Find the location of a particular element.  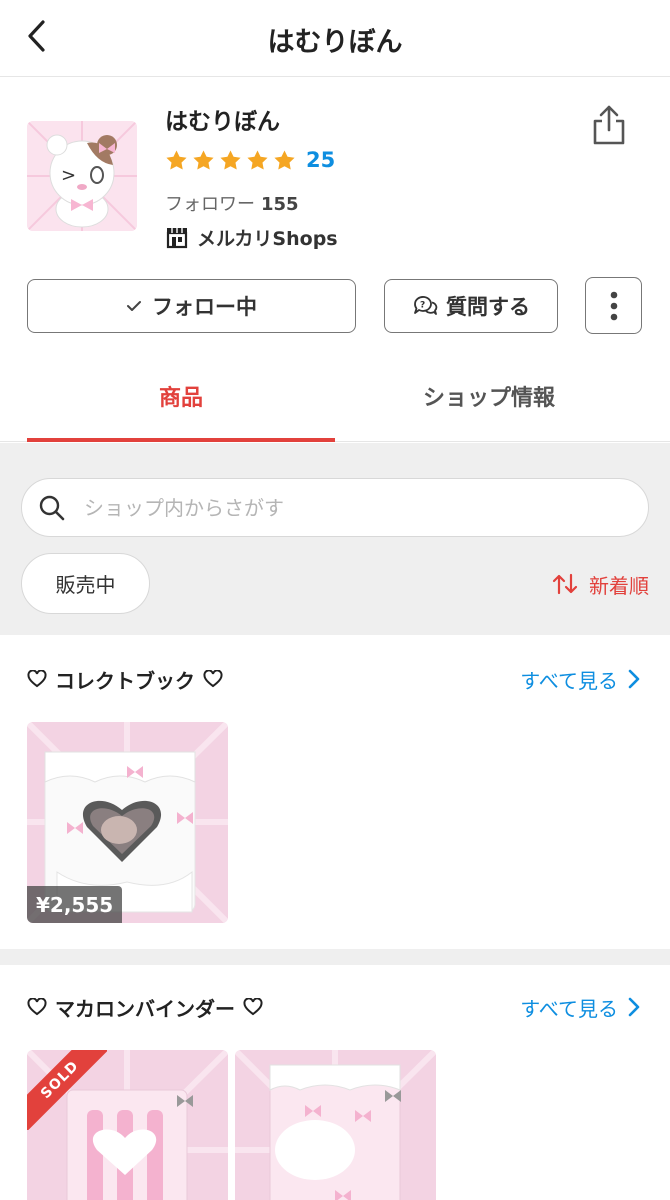

section-title-text: コレクトブック is located at coordinates (125, 680).